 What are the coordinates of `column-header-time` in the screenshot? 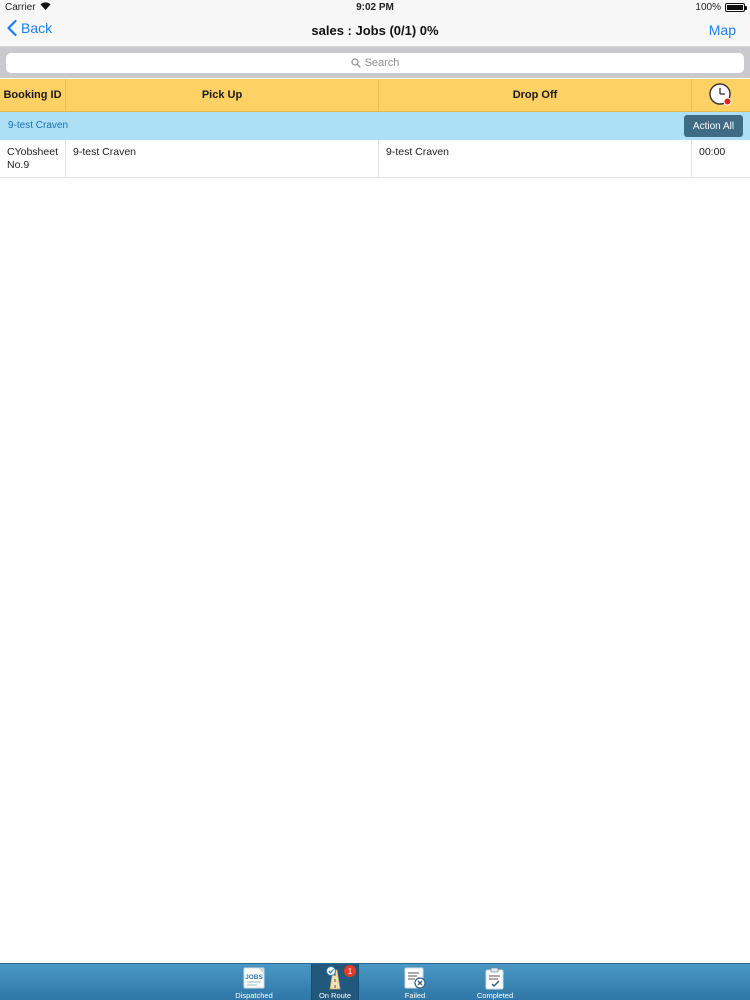 It's located at (721, 95).